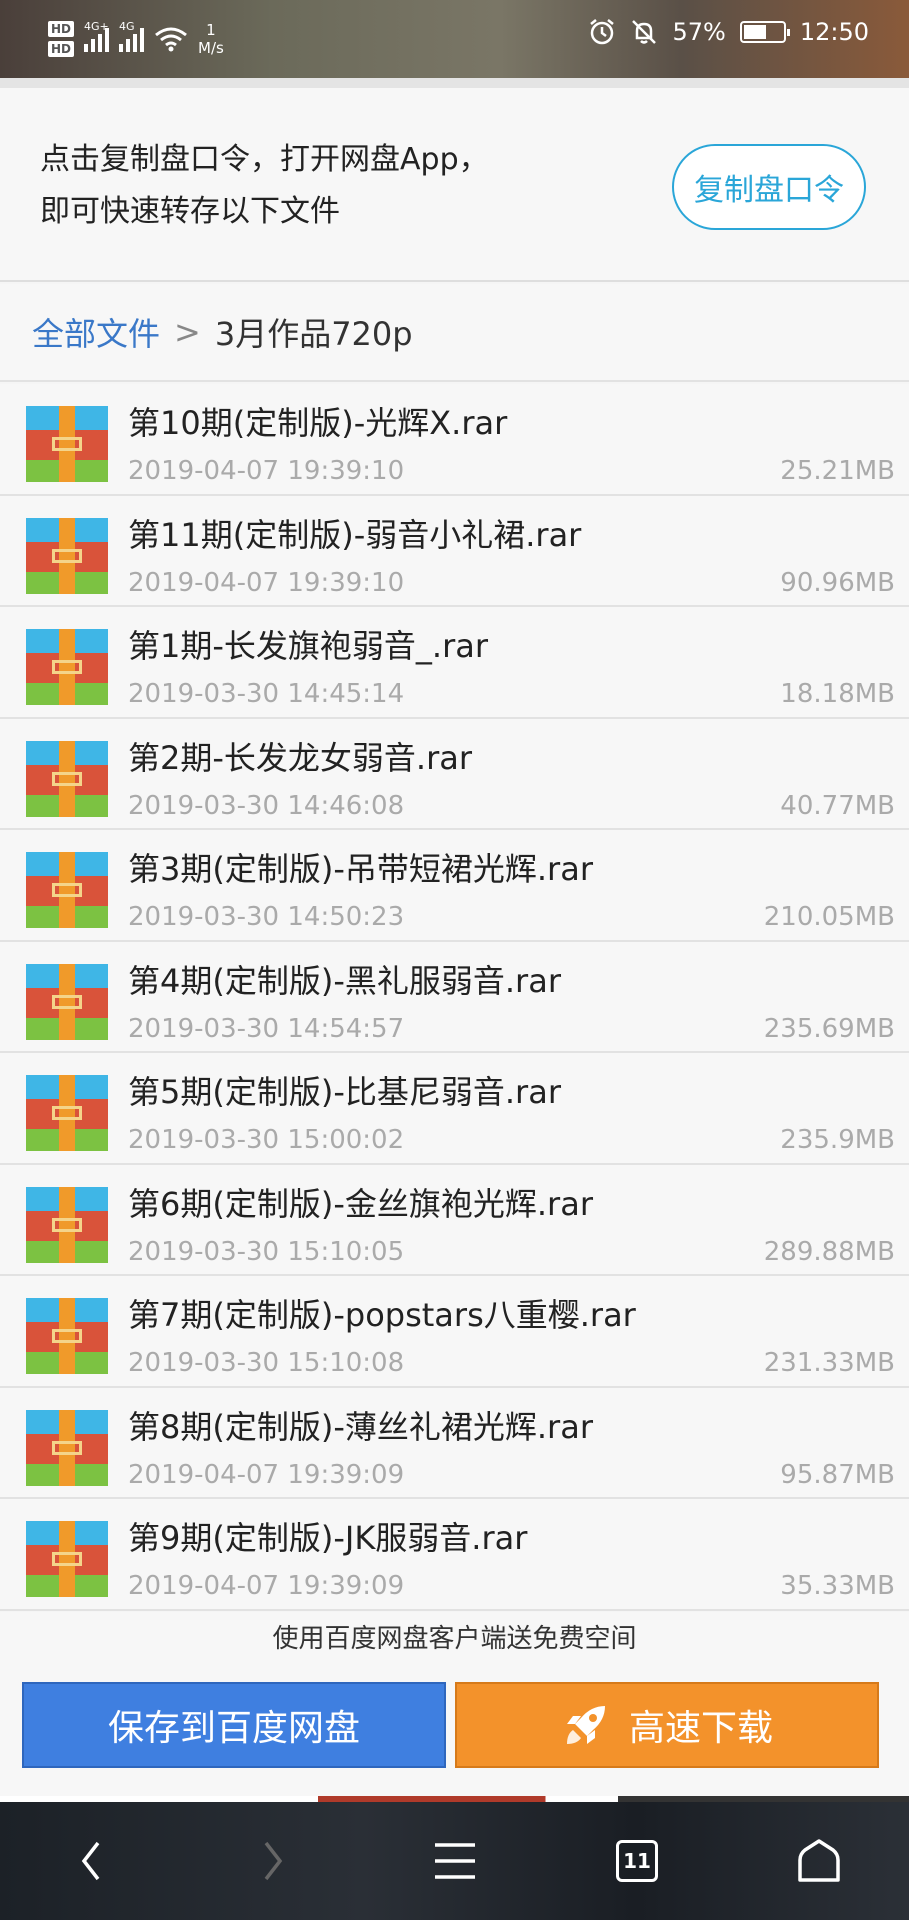  I want to click on copy-code-button: 复制盘口令, so click(769, 187).